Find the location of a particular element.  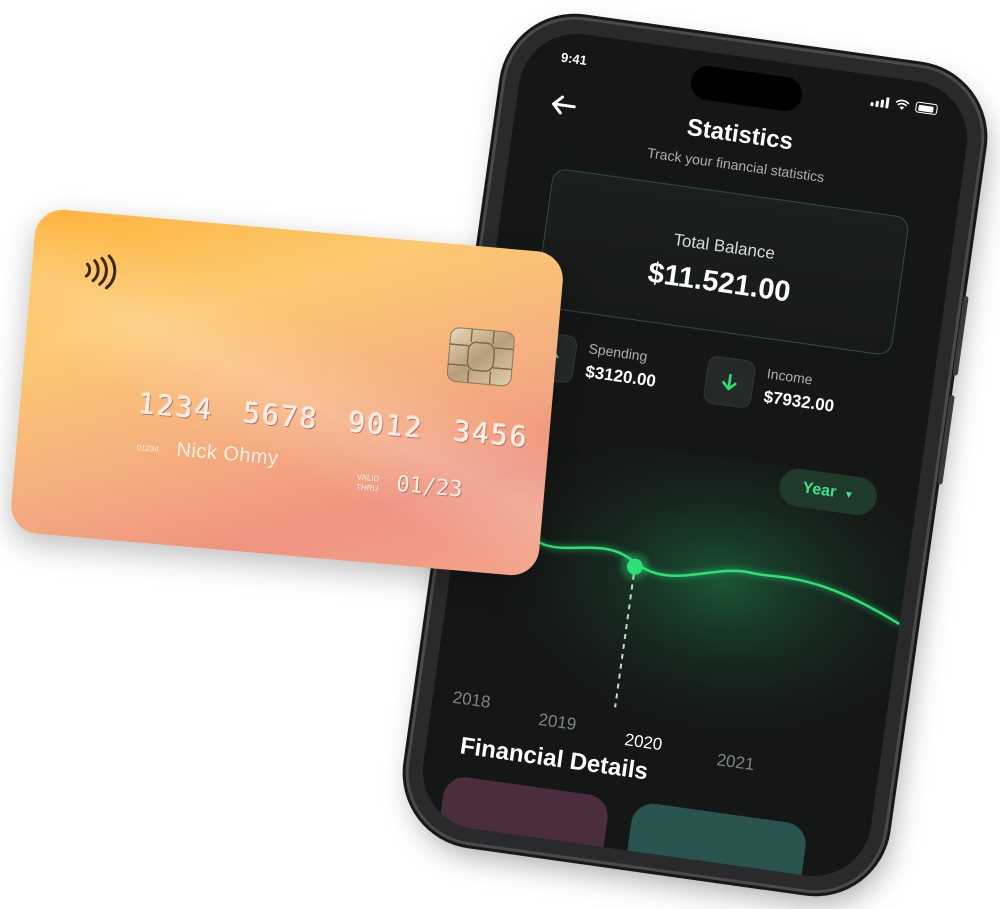

chip-icon is located at coordinates (480, 357).